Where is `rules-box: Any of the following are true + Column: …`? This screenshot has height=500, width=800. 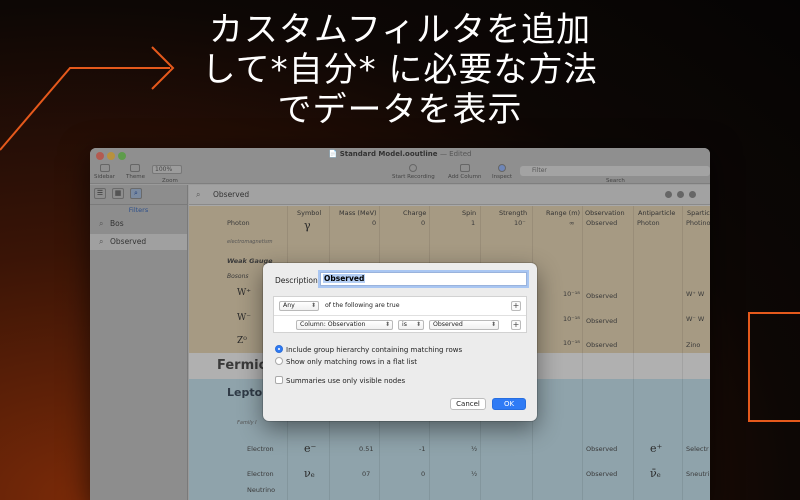 rules-box: Any of the following are true + Column: … is located at coordinates (400, 314).